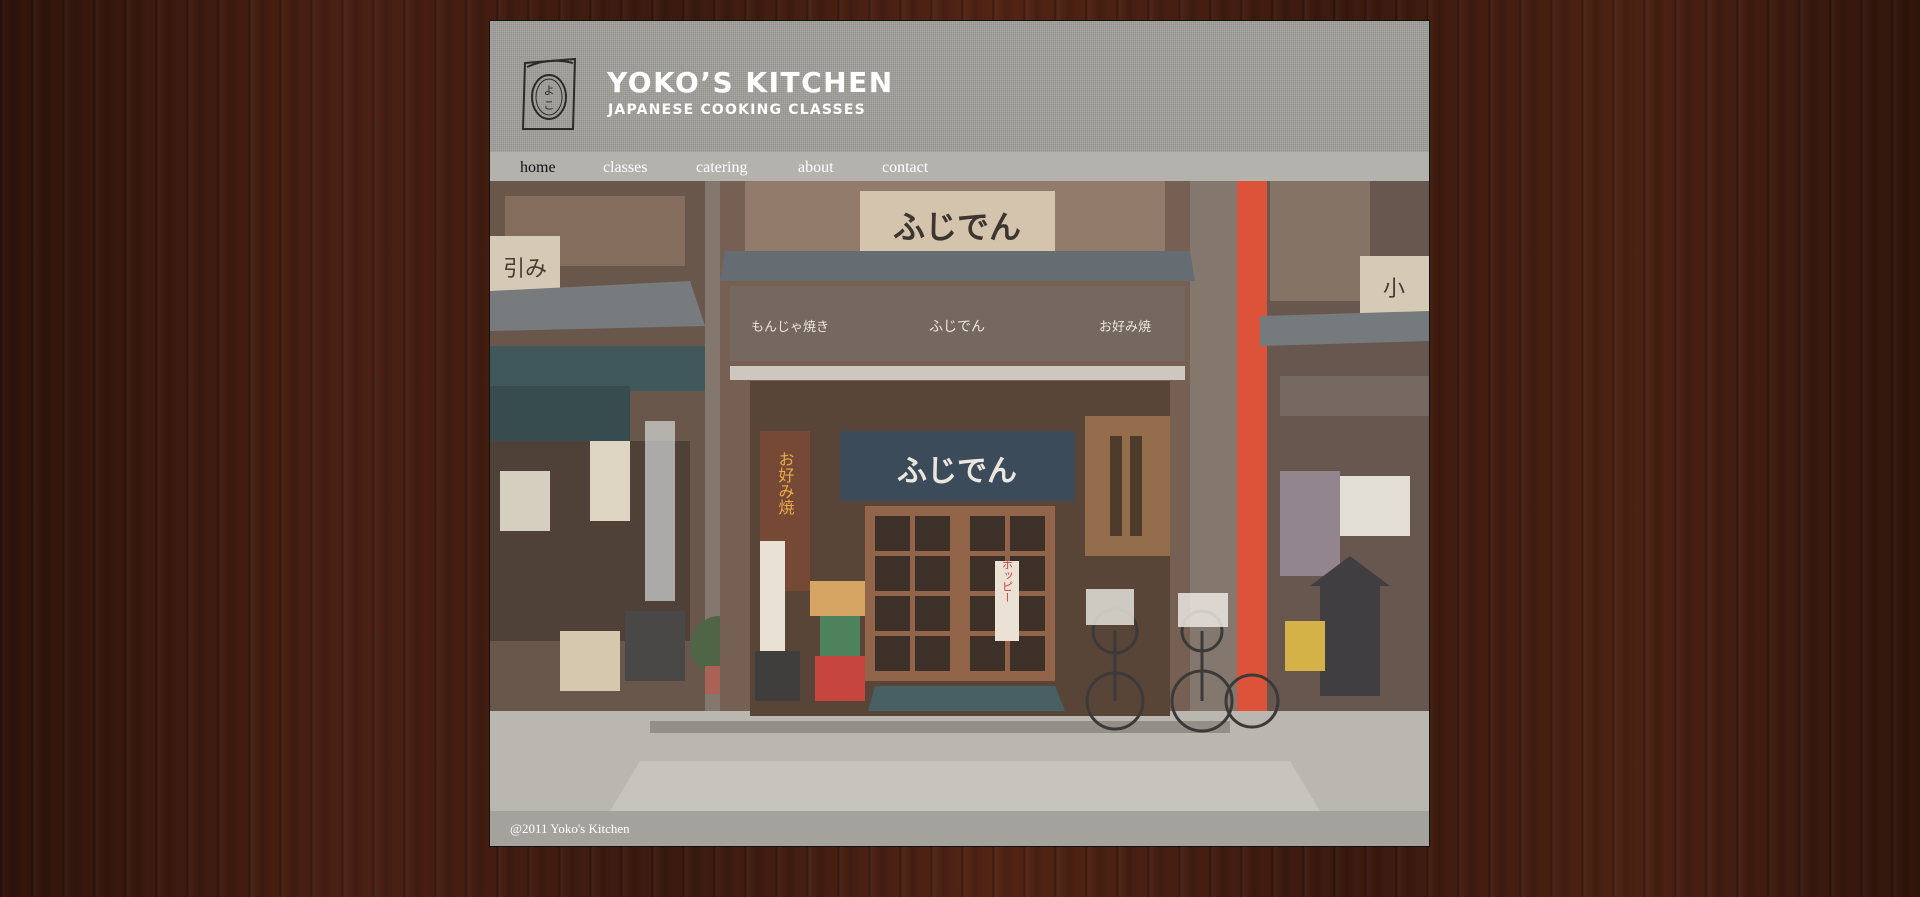 Image resolution: width=1920 pixels, height=897 pixels. Describe the element at coordinates (722, 168) in the screenshot. I see `nav-item-catering: catering` at that location.